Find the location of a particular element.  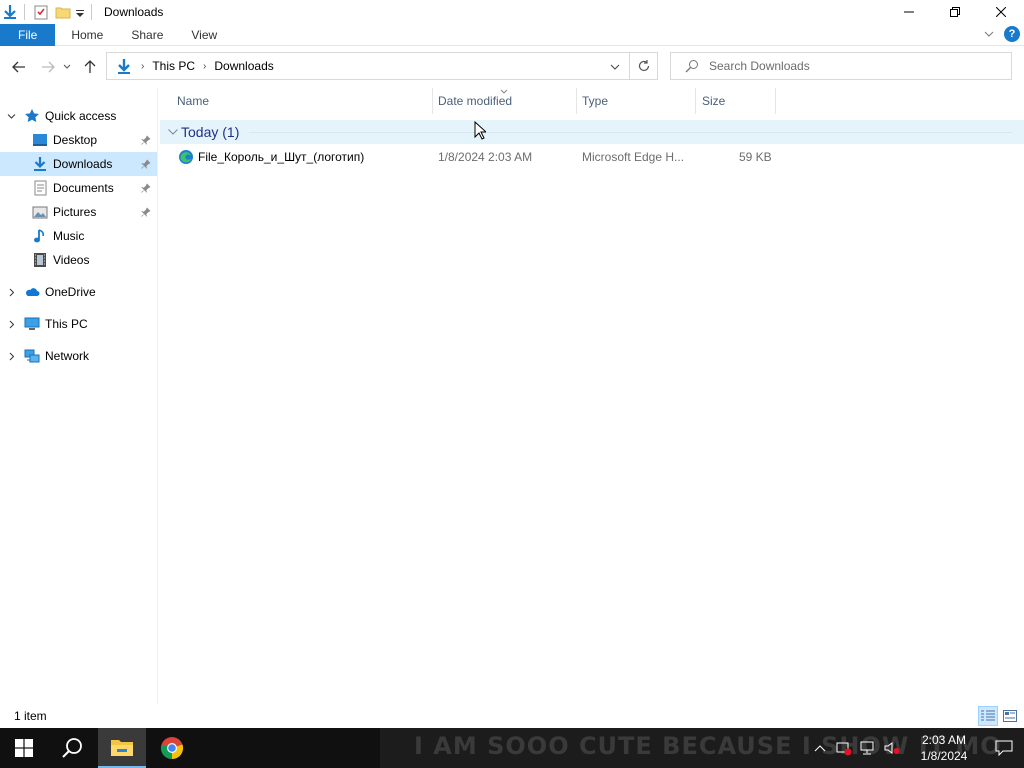

search-input is located at coordinates (859, 66).